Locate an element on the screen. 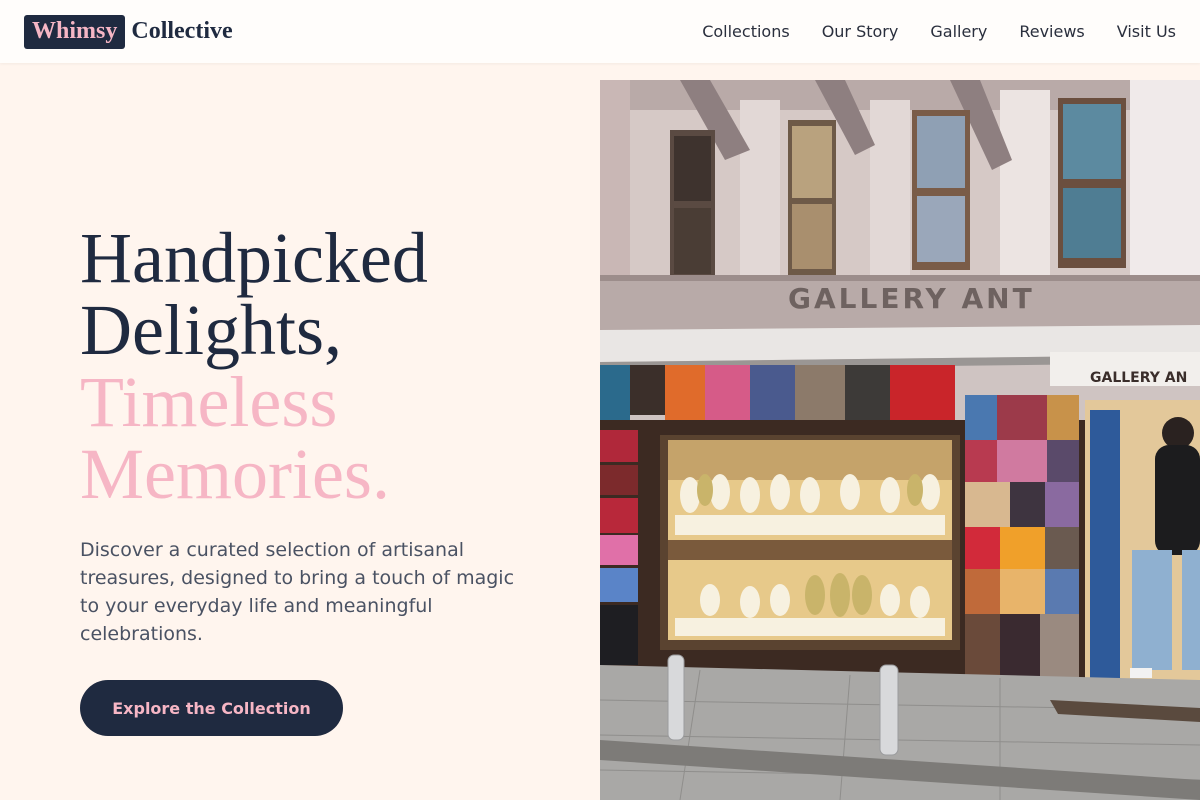 The height and width of the screenshot is (800, 1200). nav-link-visit-us: Visit Us is located at coordinates (1146, 31).